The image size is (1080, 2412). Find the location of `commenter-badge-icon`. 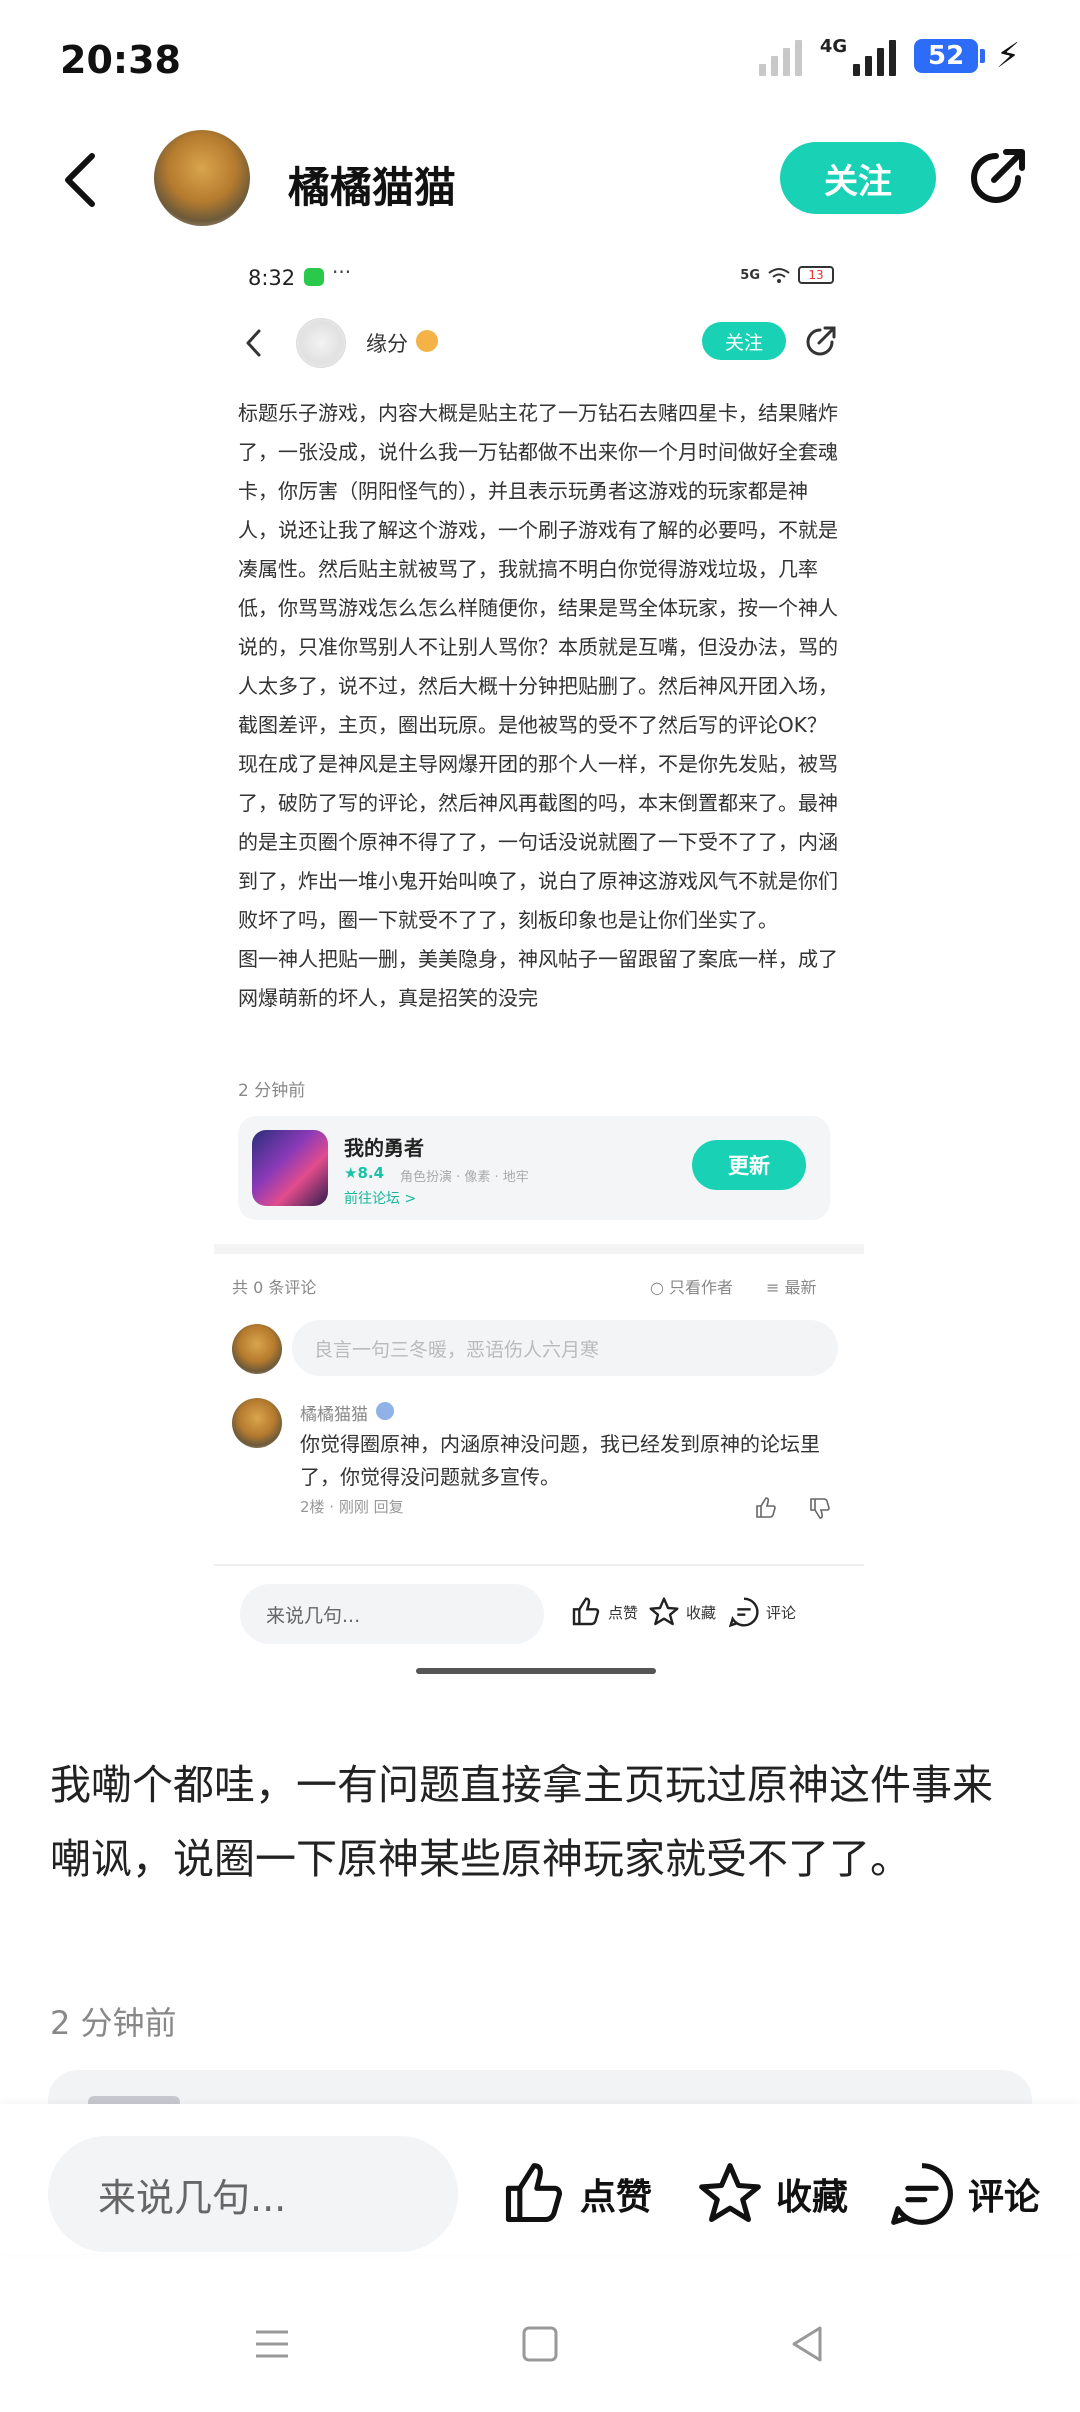

commenter-badge-icon is located at coordinates (385, 1411).